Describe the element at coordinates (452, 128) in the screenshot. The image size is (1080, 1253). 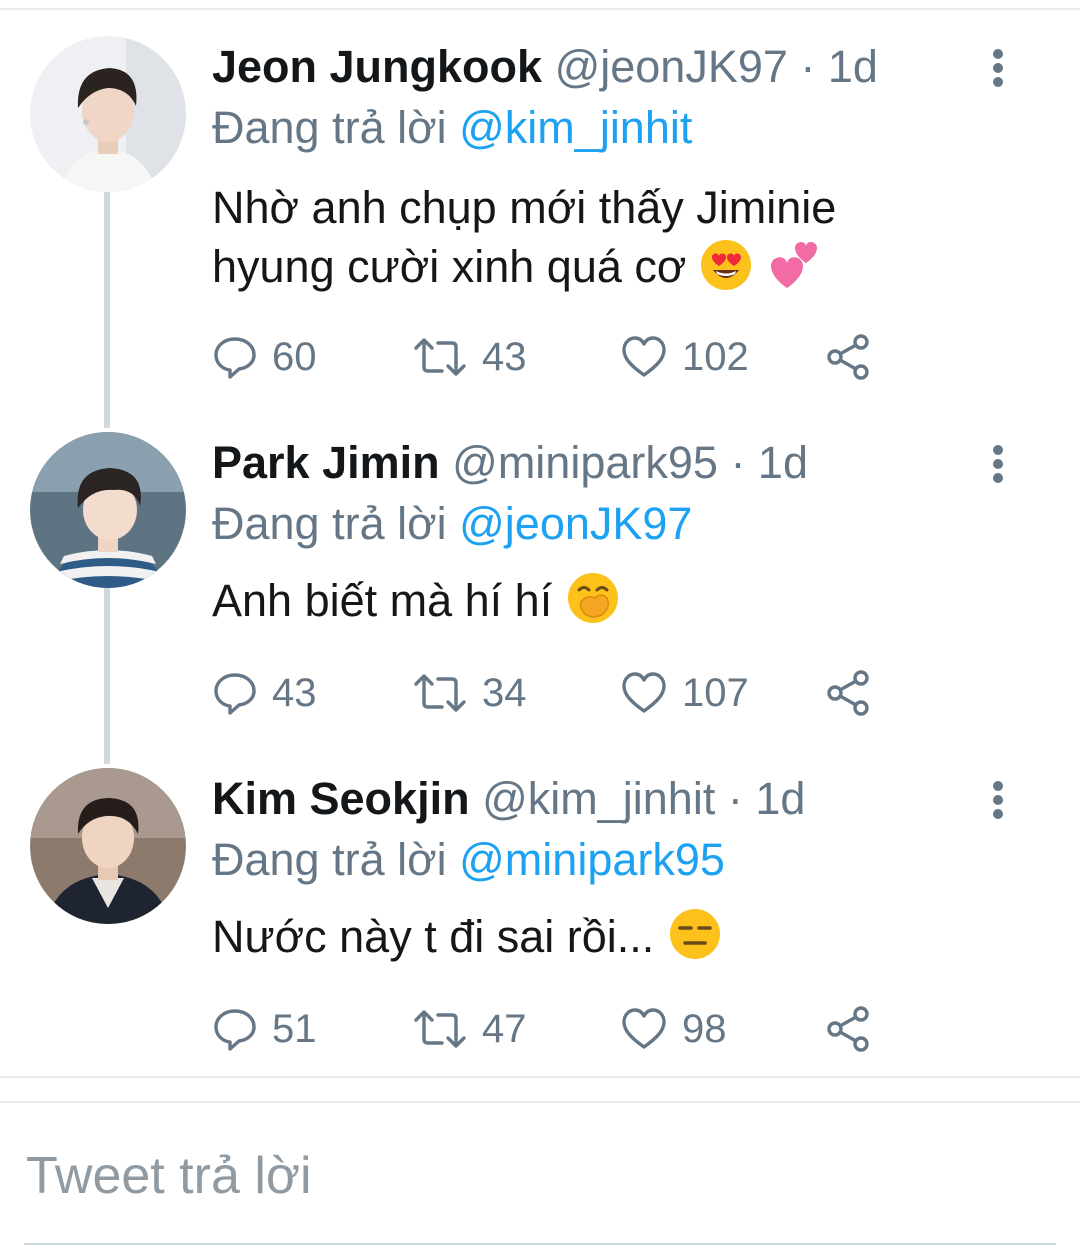
I see `replying-to: Đang trả lời @kim_jinhit` at that location.